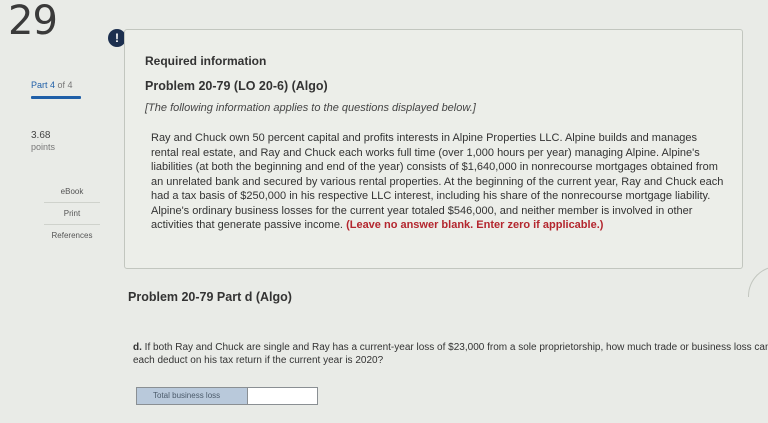 The image size is (768, 423). Describe the element at coordinates (65, 85) in the screenshot. I see `part-total: of 4` at that location.